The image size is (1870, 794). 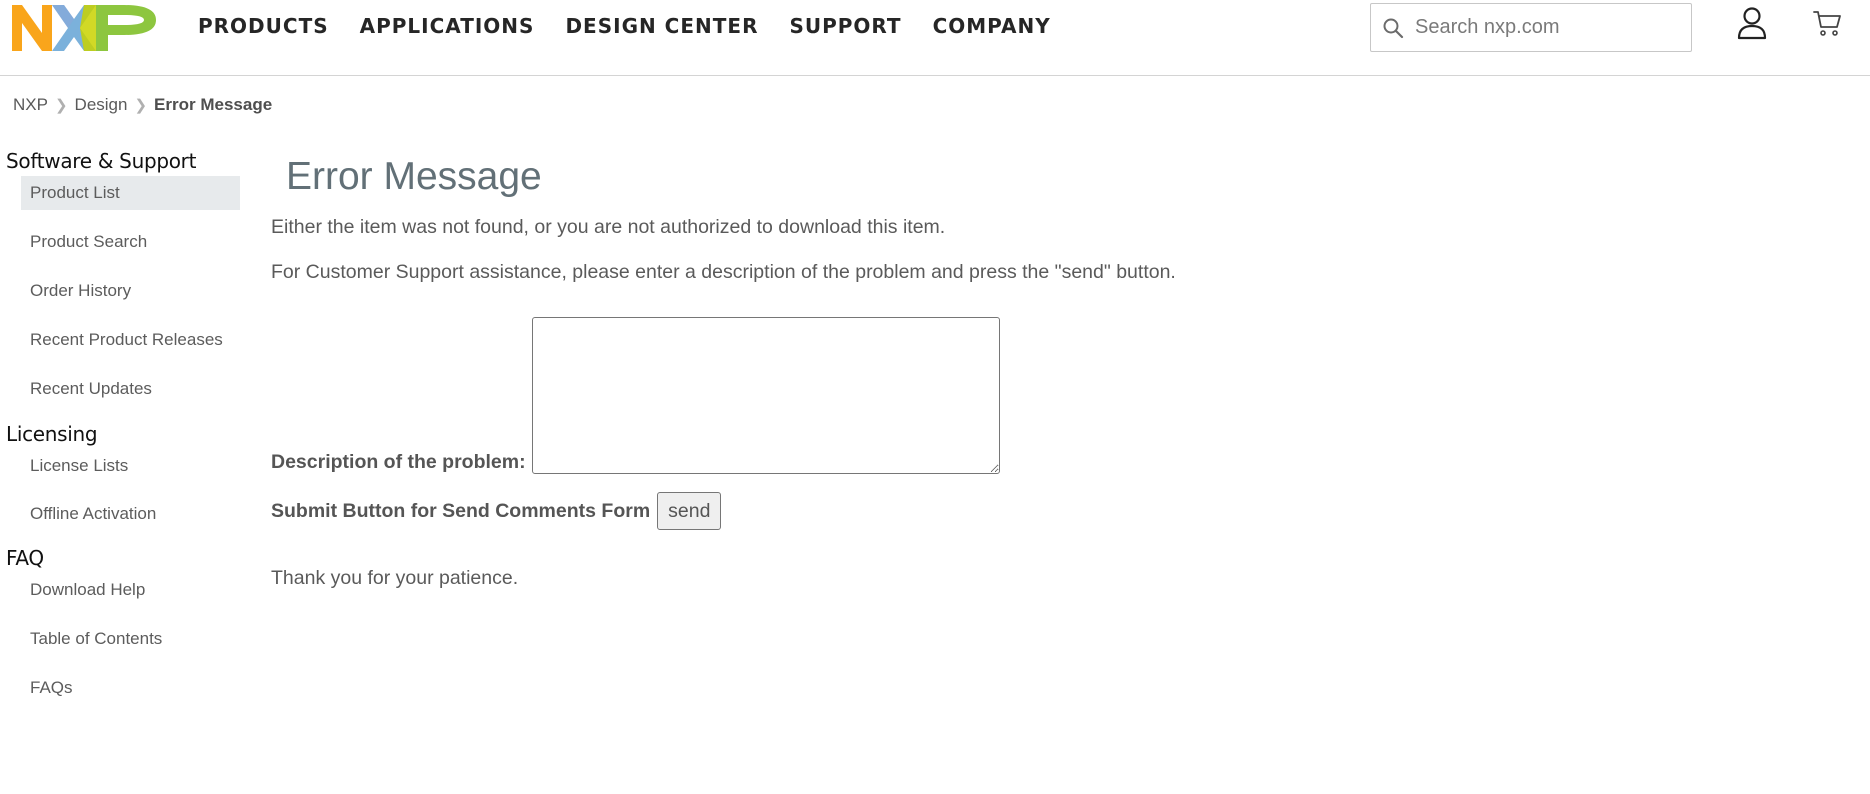 What do you see at coordinates (845, 26) in the screenshot?
I see `nav-support: SUPPORT` at bounding box center [845, 26].